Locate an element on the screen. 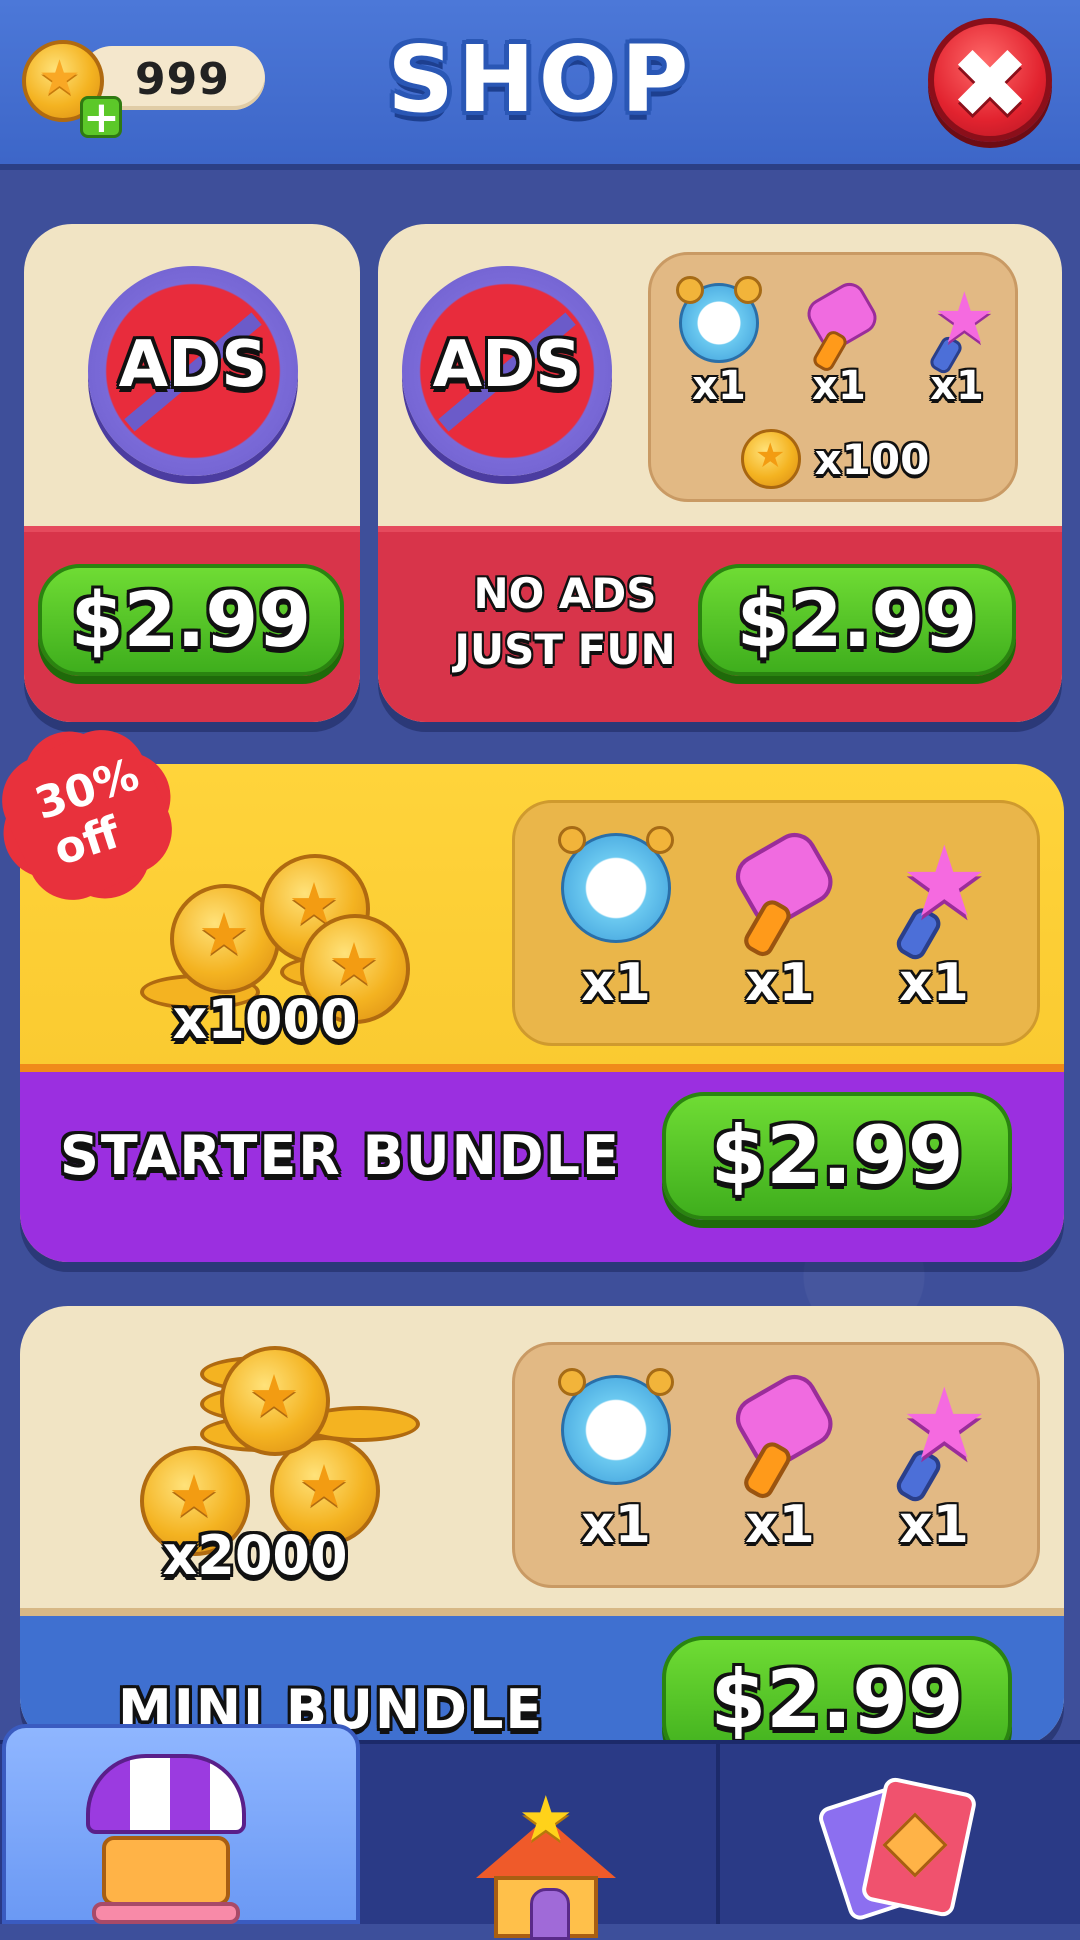  starter-bundle-buy-button: $2.99 is located at coordinates (837, 1156).